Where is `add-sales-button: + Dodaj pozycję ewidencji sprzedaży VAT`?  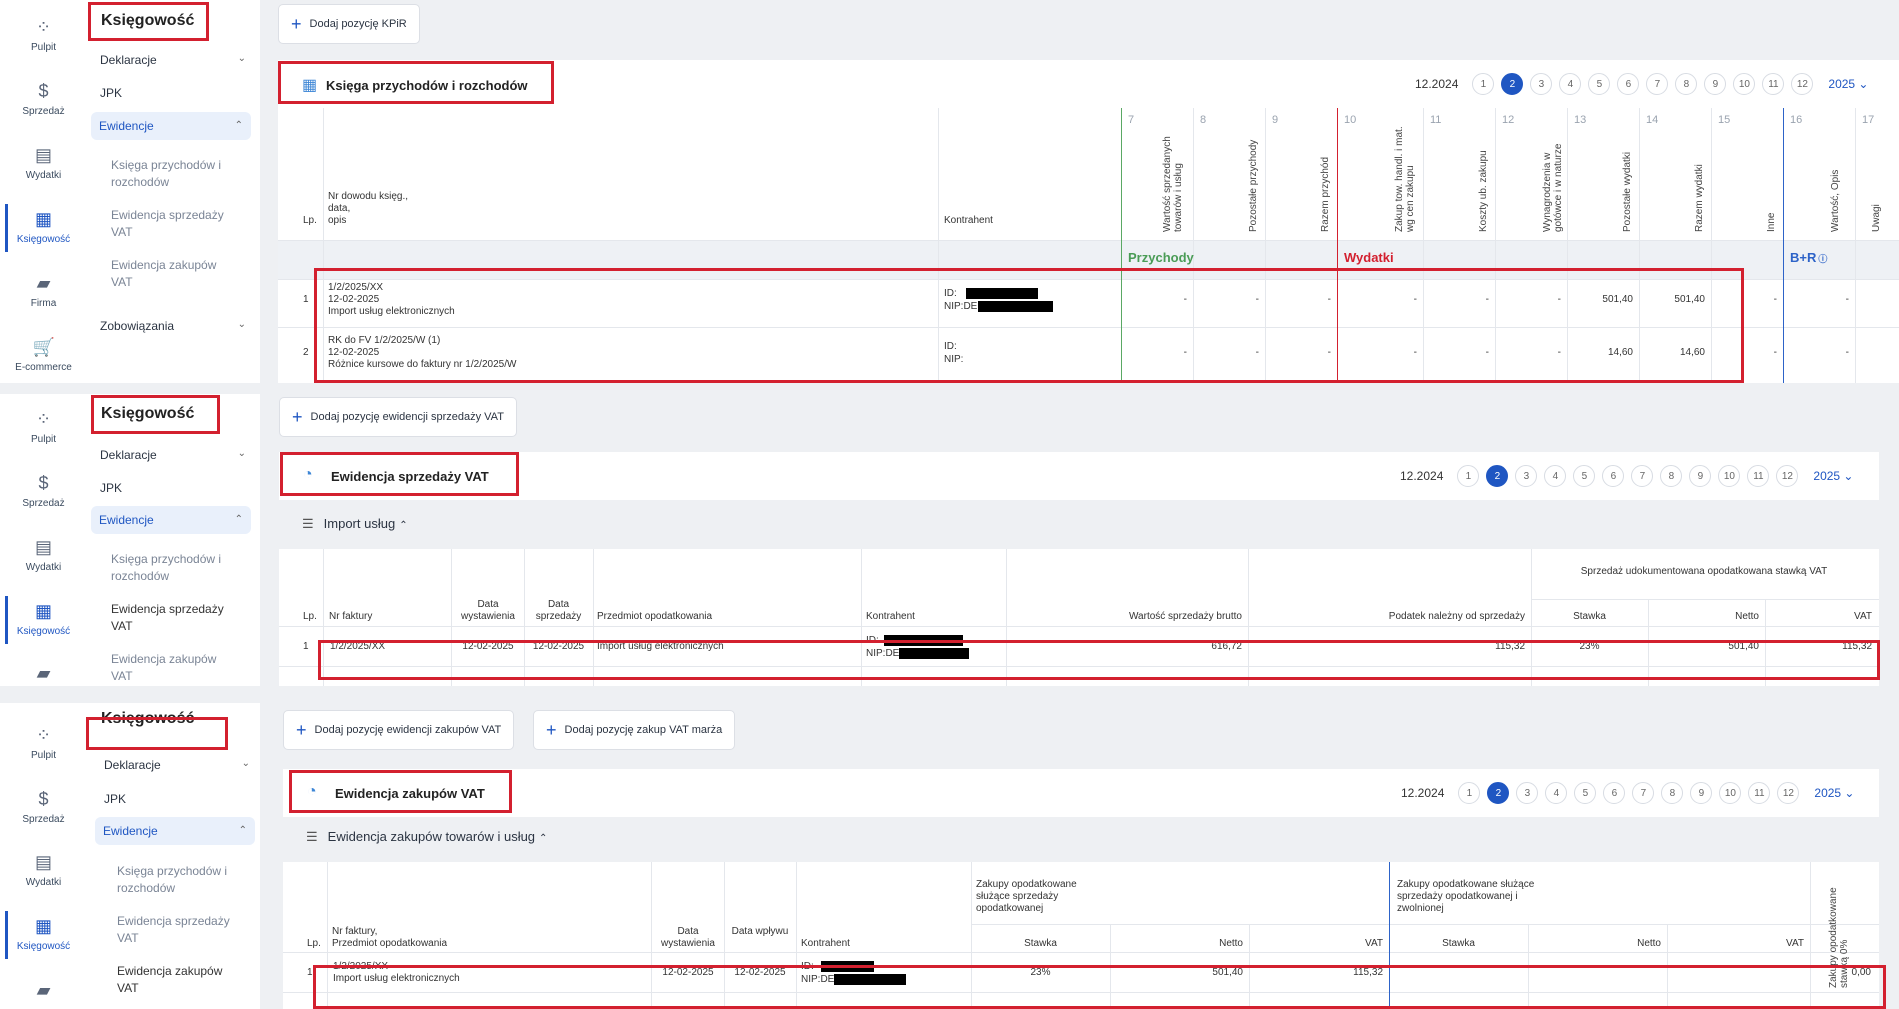 add-sales-button: + Dodaj pozycję ewidencji sprzedaży VAT is located at coordinates (398, 417).